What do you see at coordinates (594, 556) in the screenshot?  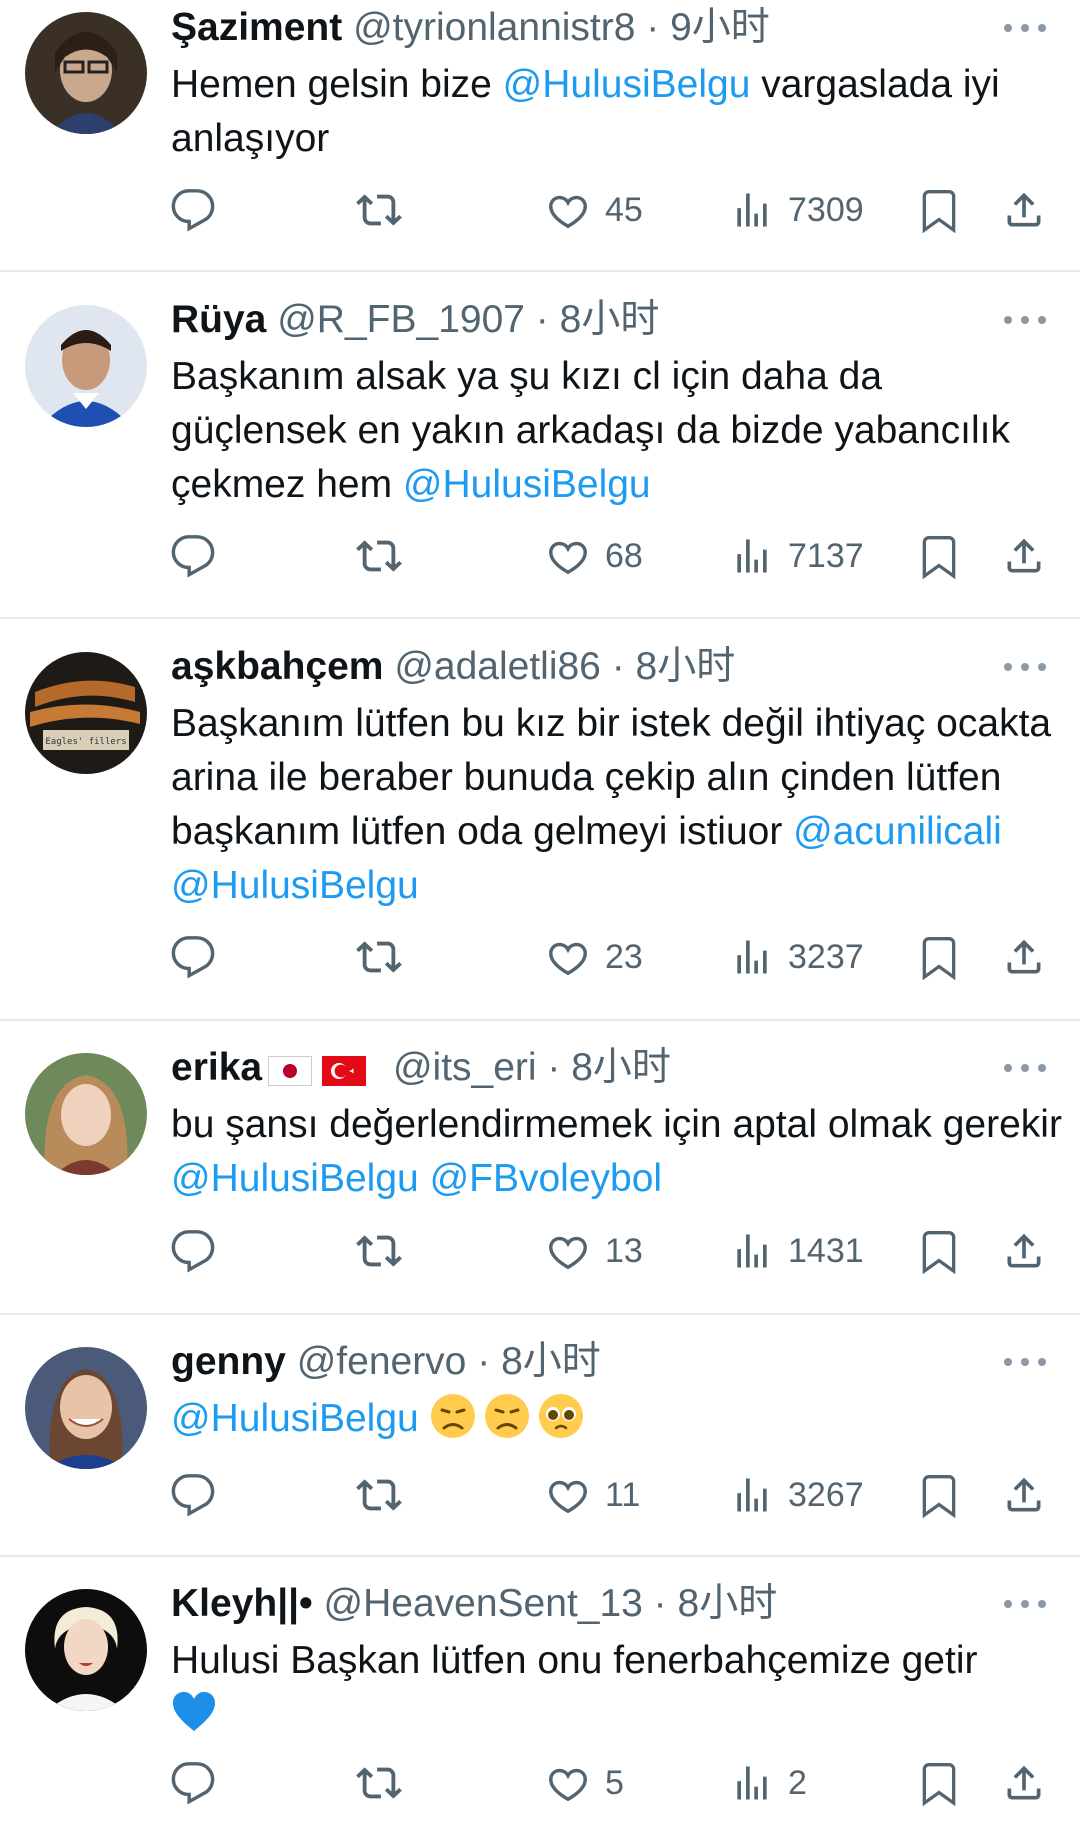 I see `like-button: 68` at bounding box center [594, 556].